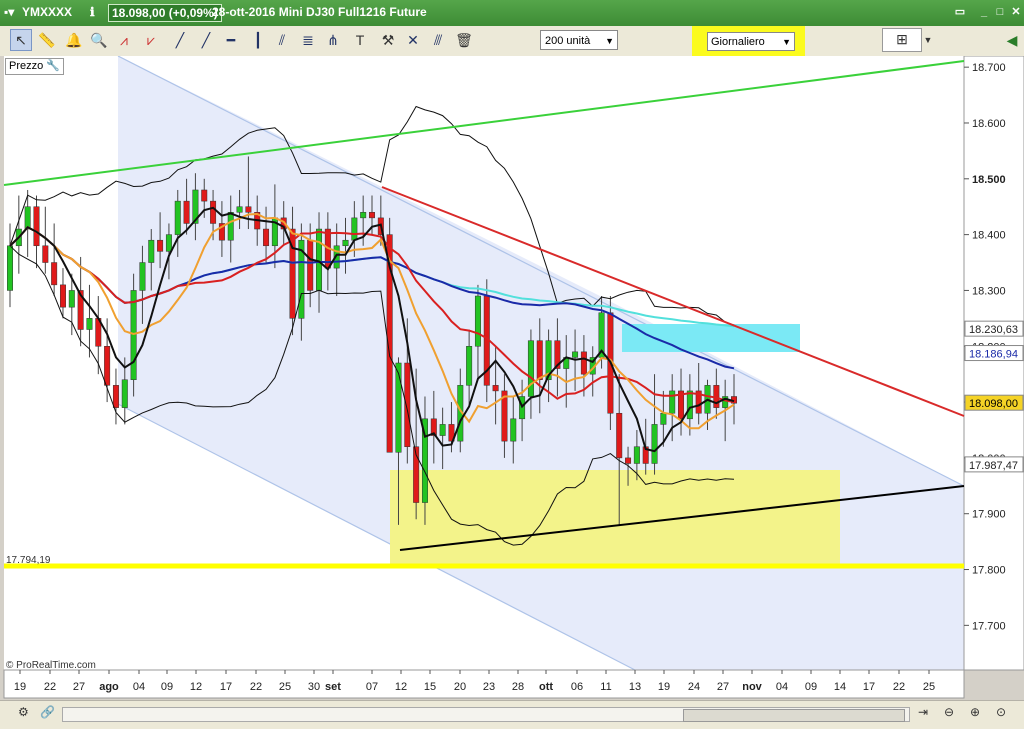 This screenshot has height=729, width=1024. What do you see at coordinates (751, 41) in the screenshot?
I see `period-select: Giornaliero ▼` at bounding box center [751, 41].